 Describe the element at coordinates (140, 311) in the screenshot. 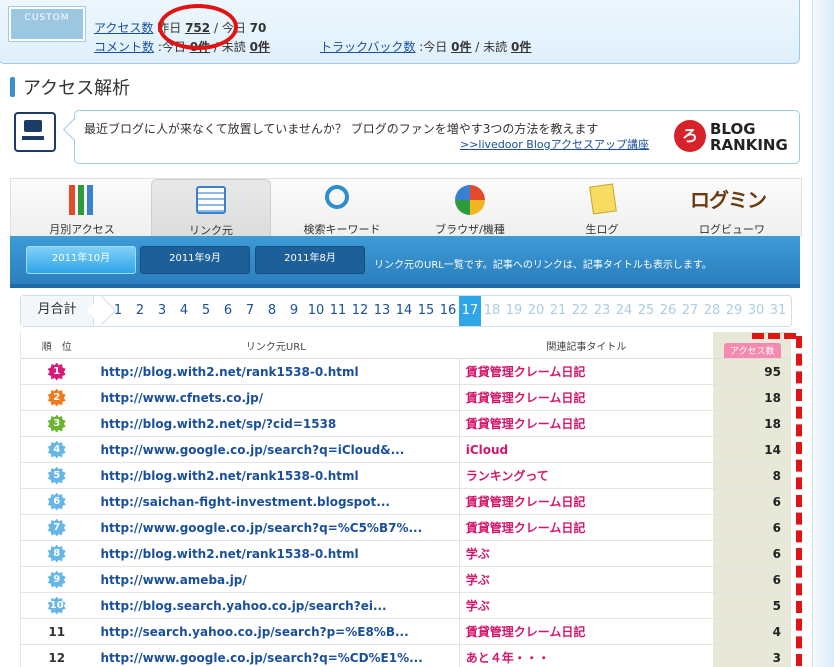

I see `day-2: 2` at that location.